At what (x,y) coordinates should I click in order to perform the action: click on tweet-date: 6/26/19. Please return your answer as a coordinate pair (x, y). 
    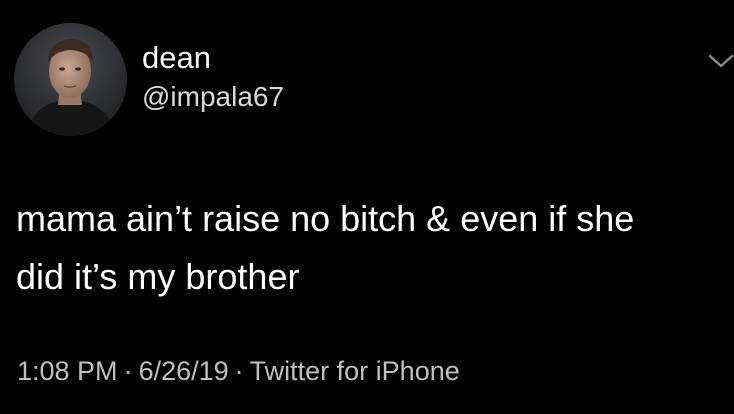
    Looking at the image, I should click on (184, 371).